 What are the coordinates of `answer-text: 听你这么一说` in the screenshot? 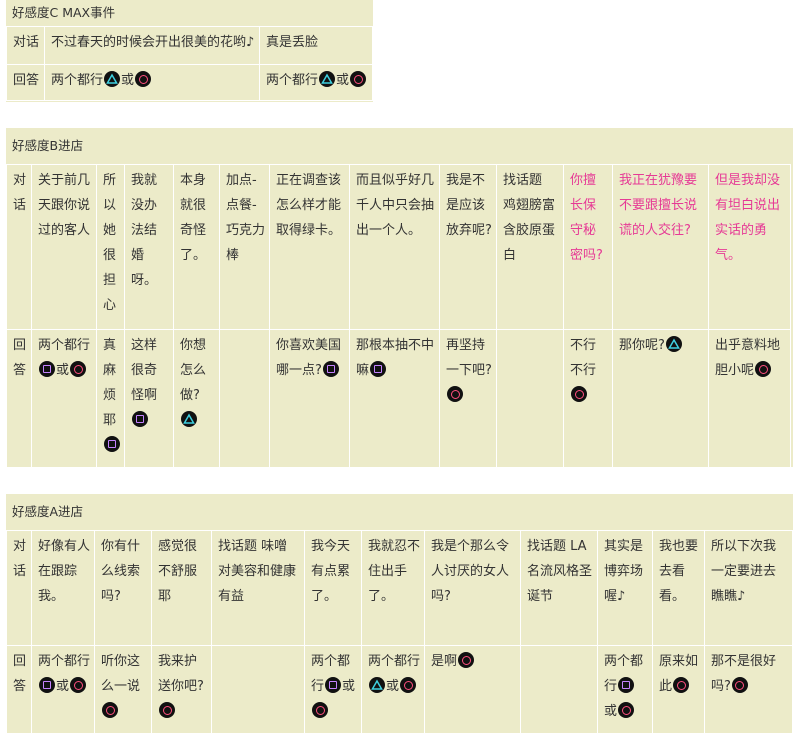 It's located at (121, 674).